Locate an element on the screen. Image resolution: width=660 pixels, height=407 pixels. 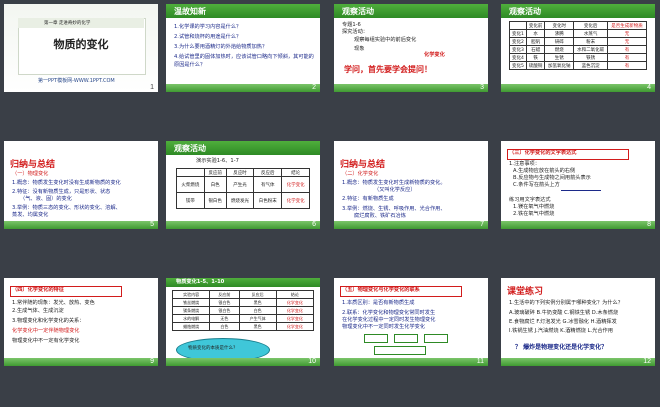
slide-number: 5 is located at coordinates (152, 224).